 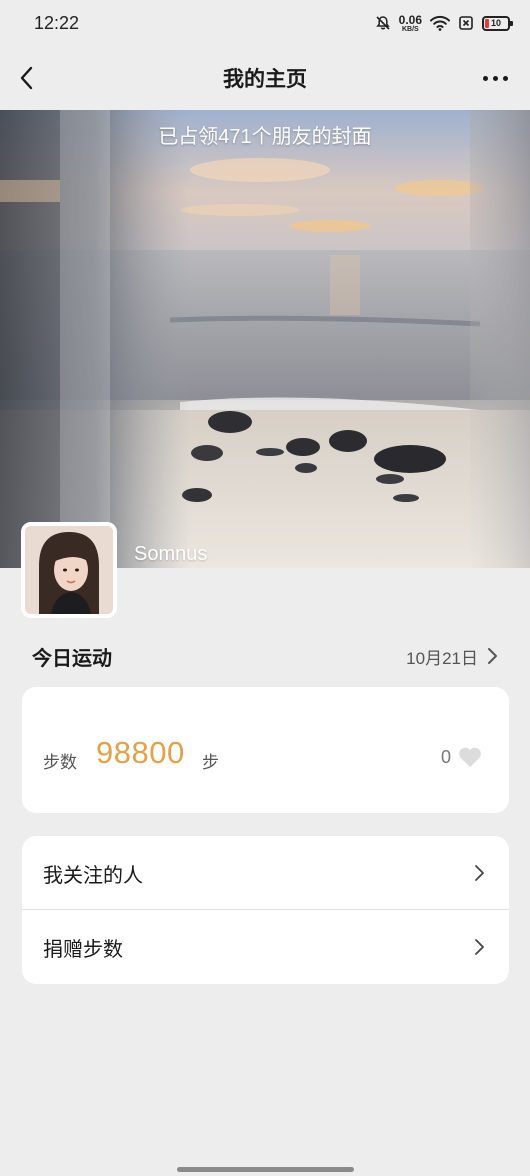 I want to click on status-bar: 12:22 0.06 KB/S 10, so click(x=265, y=23).